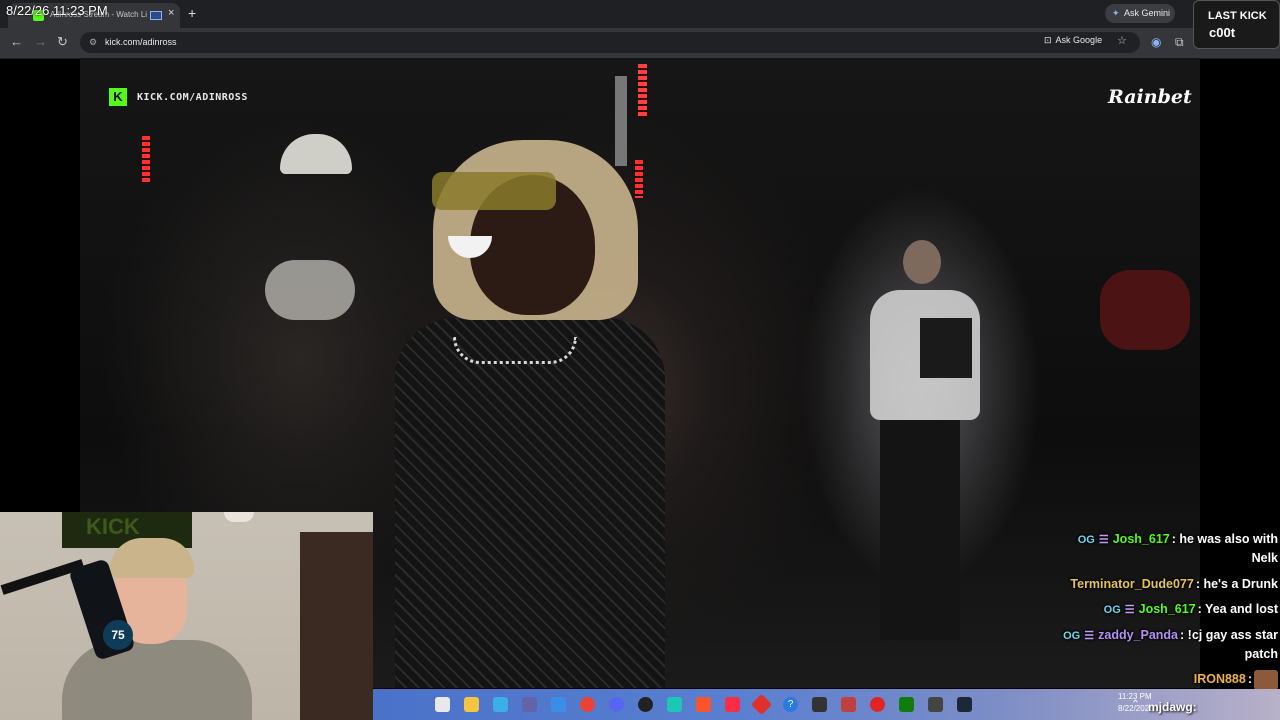 The height and width of the screenshot is (720, 1280). Describe the element at coordinates (1179, 42) in the screenshot. I see `extensions-icon: ⧉` at that location.